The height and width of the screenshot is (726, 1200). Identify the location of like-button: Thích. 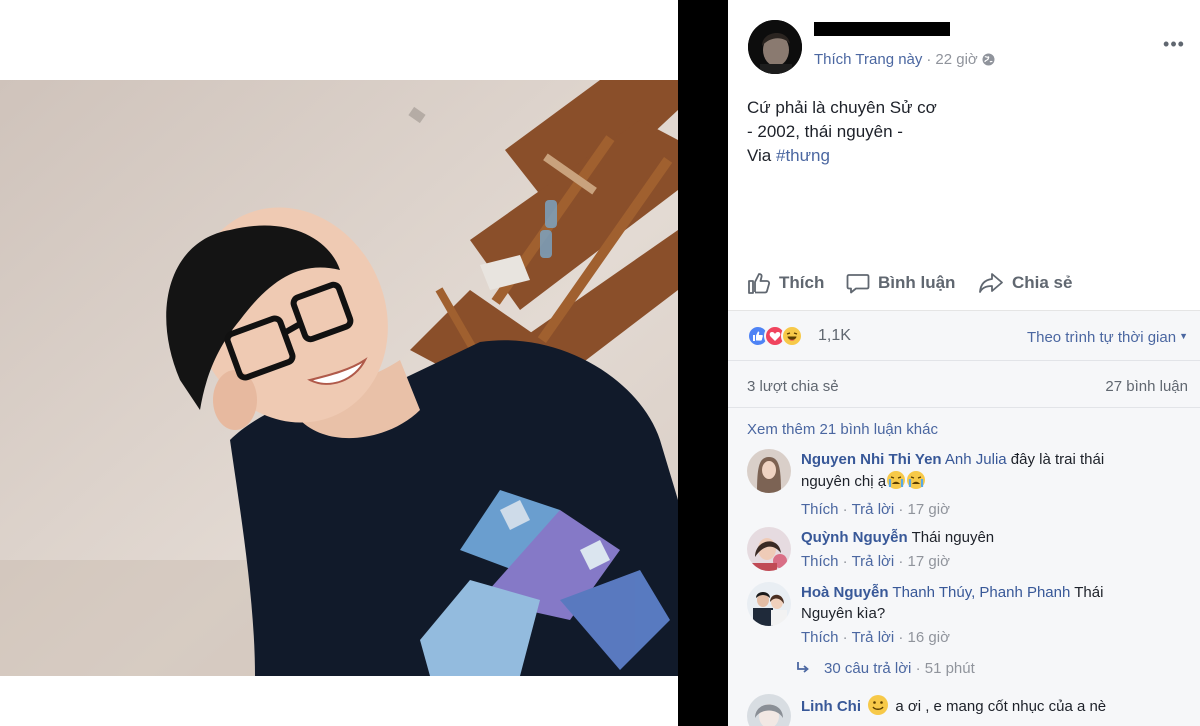
(785, 283).